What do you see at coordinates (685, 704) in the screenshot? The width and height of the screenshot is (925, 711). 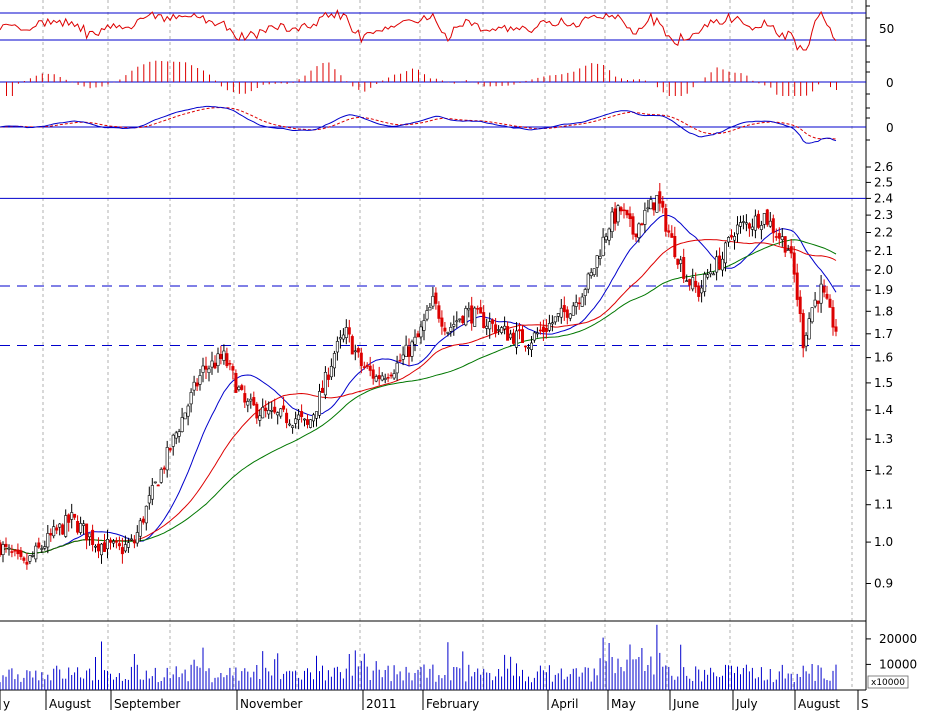 I see `x-tick-label: June` at bounding box center [685, 704].